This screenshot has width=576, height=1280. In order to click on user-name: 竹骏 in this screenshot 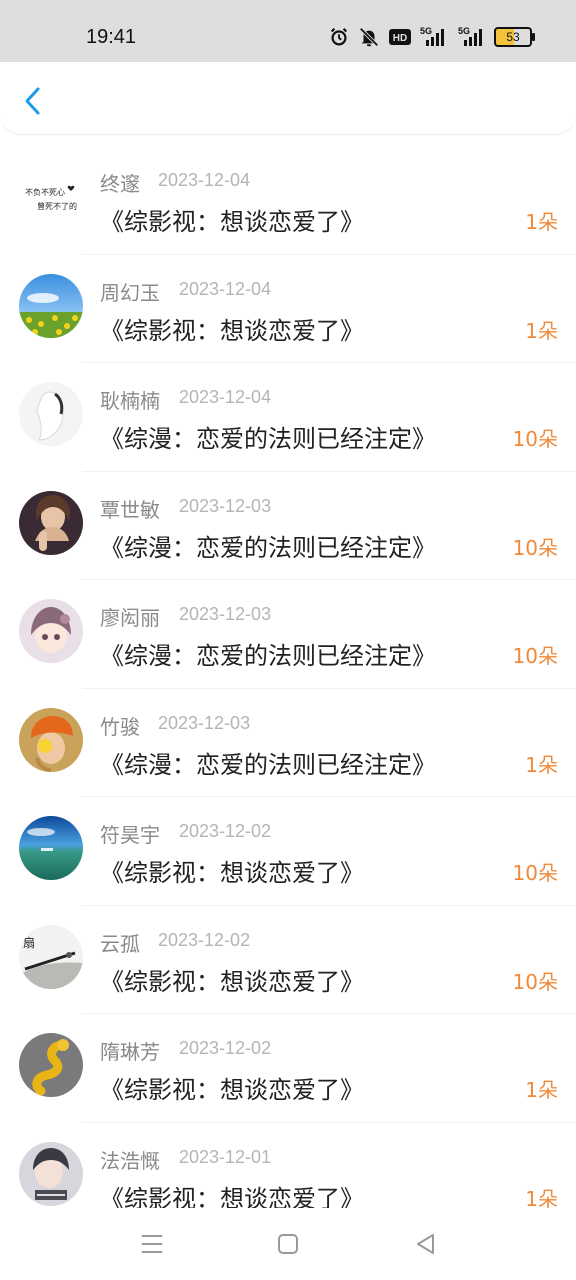, I will do `click(120, 726)`.